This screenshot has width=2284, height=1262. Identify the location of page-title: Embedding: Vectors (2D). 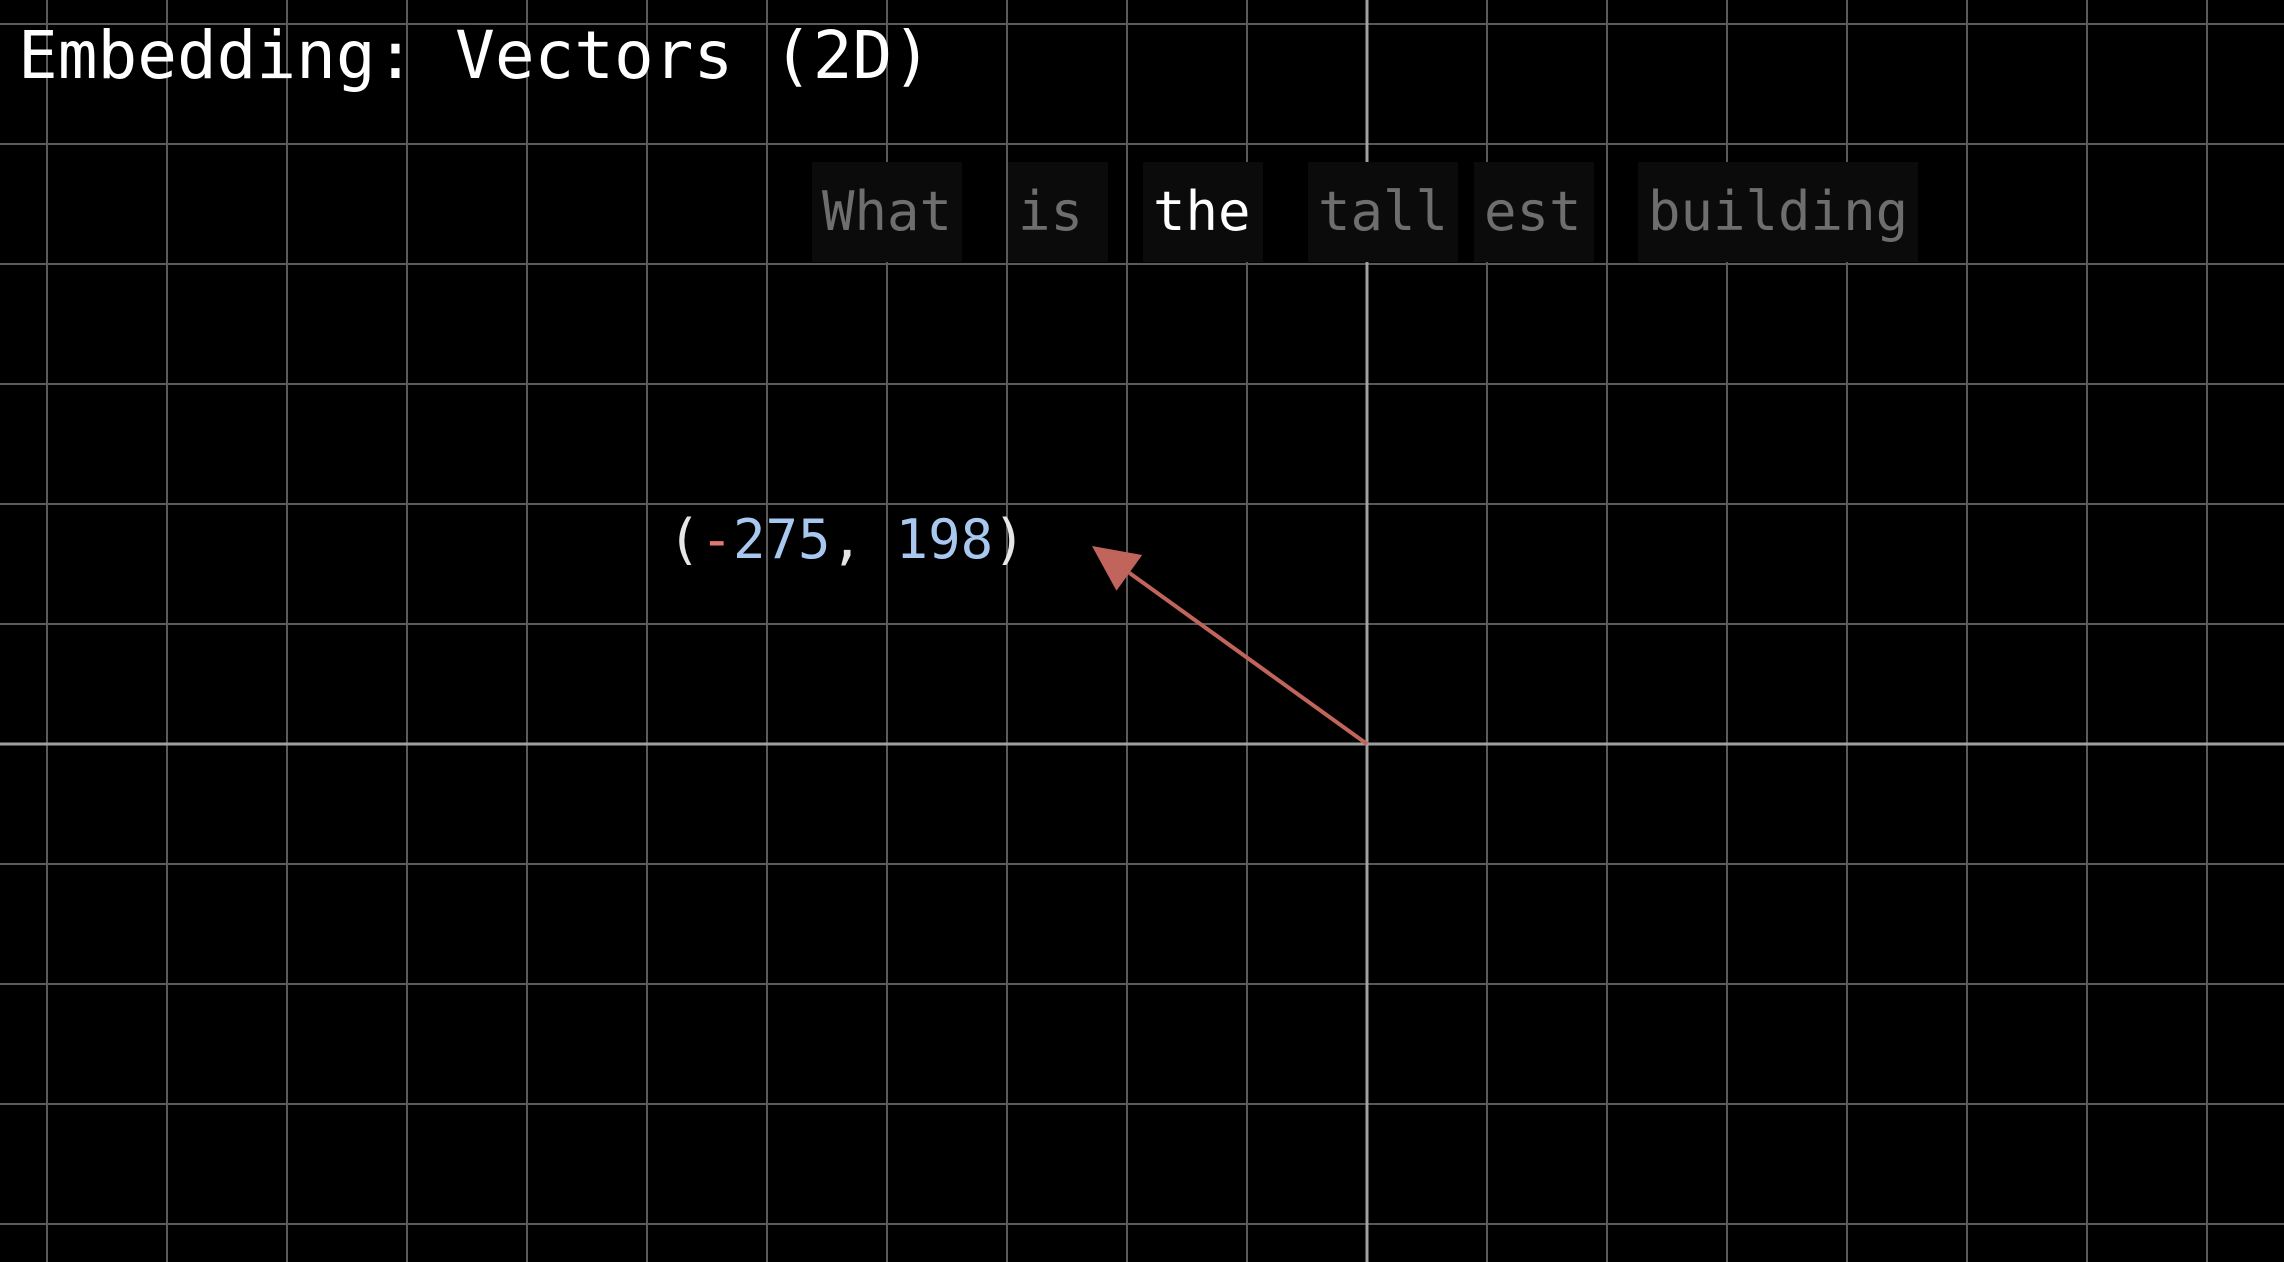
(475, 55).